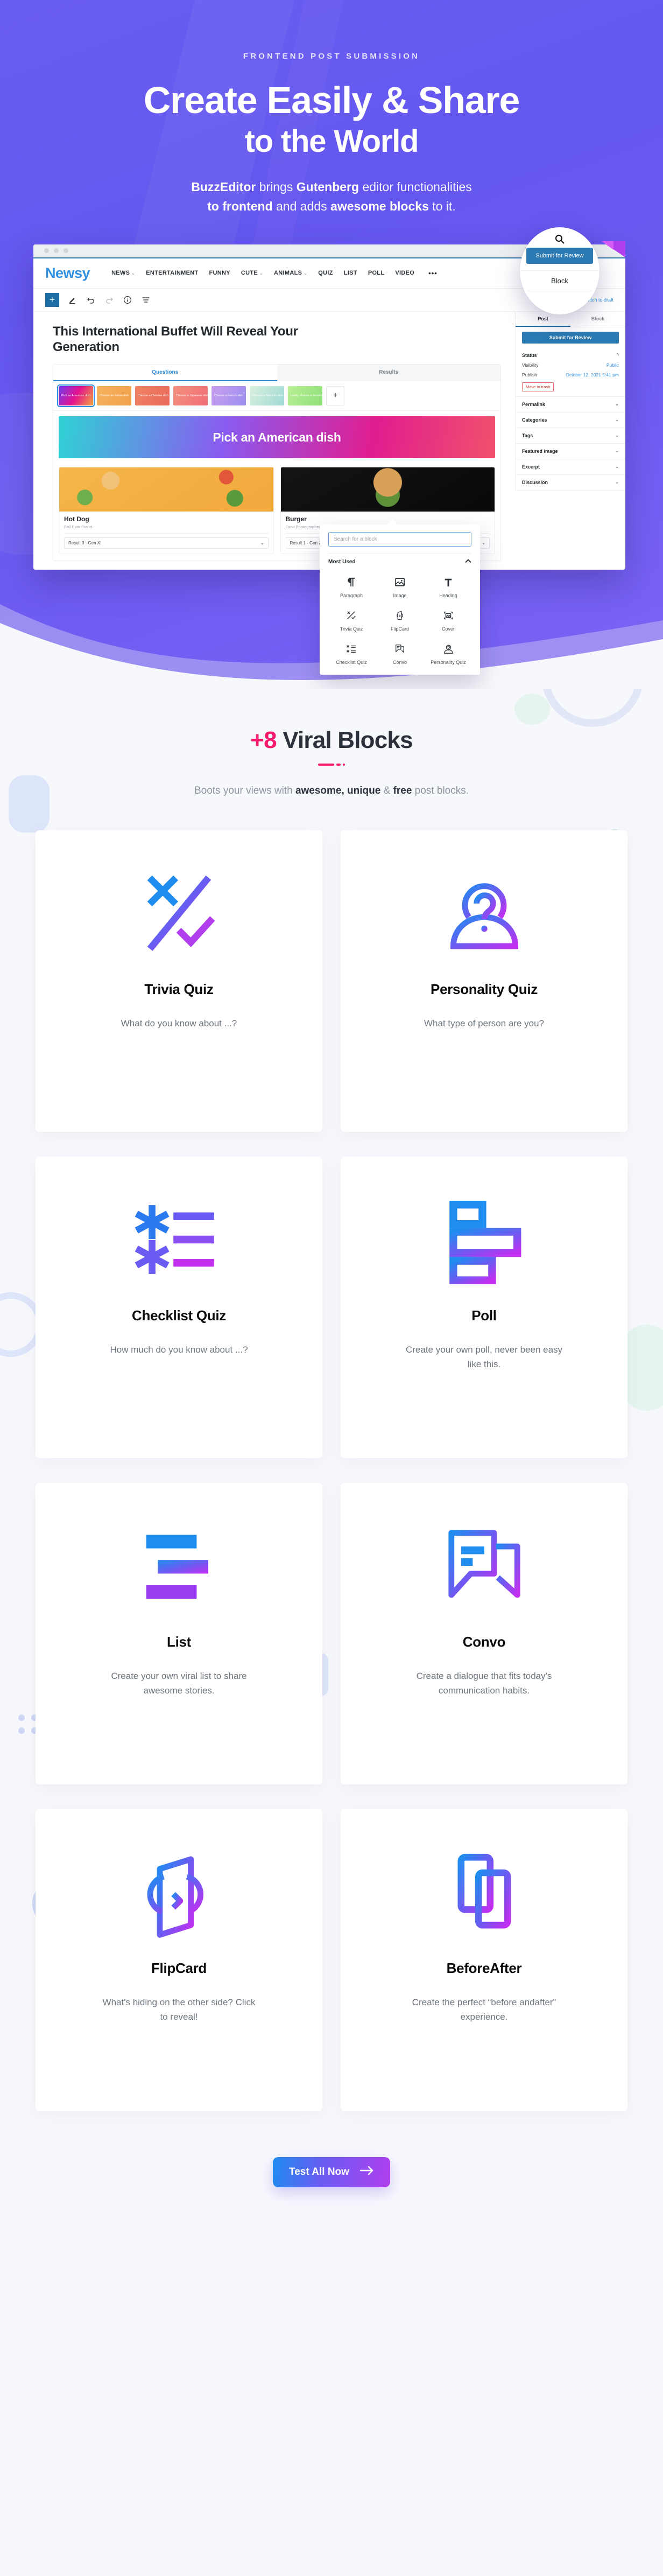  I want to click on section-header: Permalink ⌄, so click(570, 404).